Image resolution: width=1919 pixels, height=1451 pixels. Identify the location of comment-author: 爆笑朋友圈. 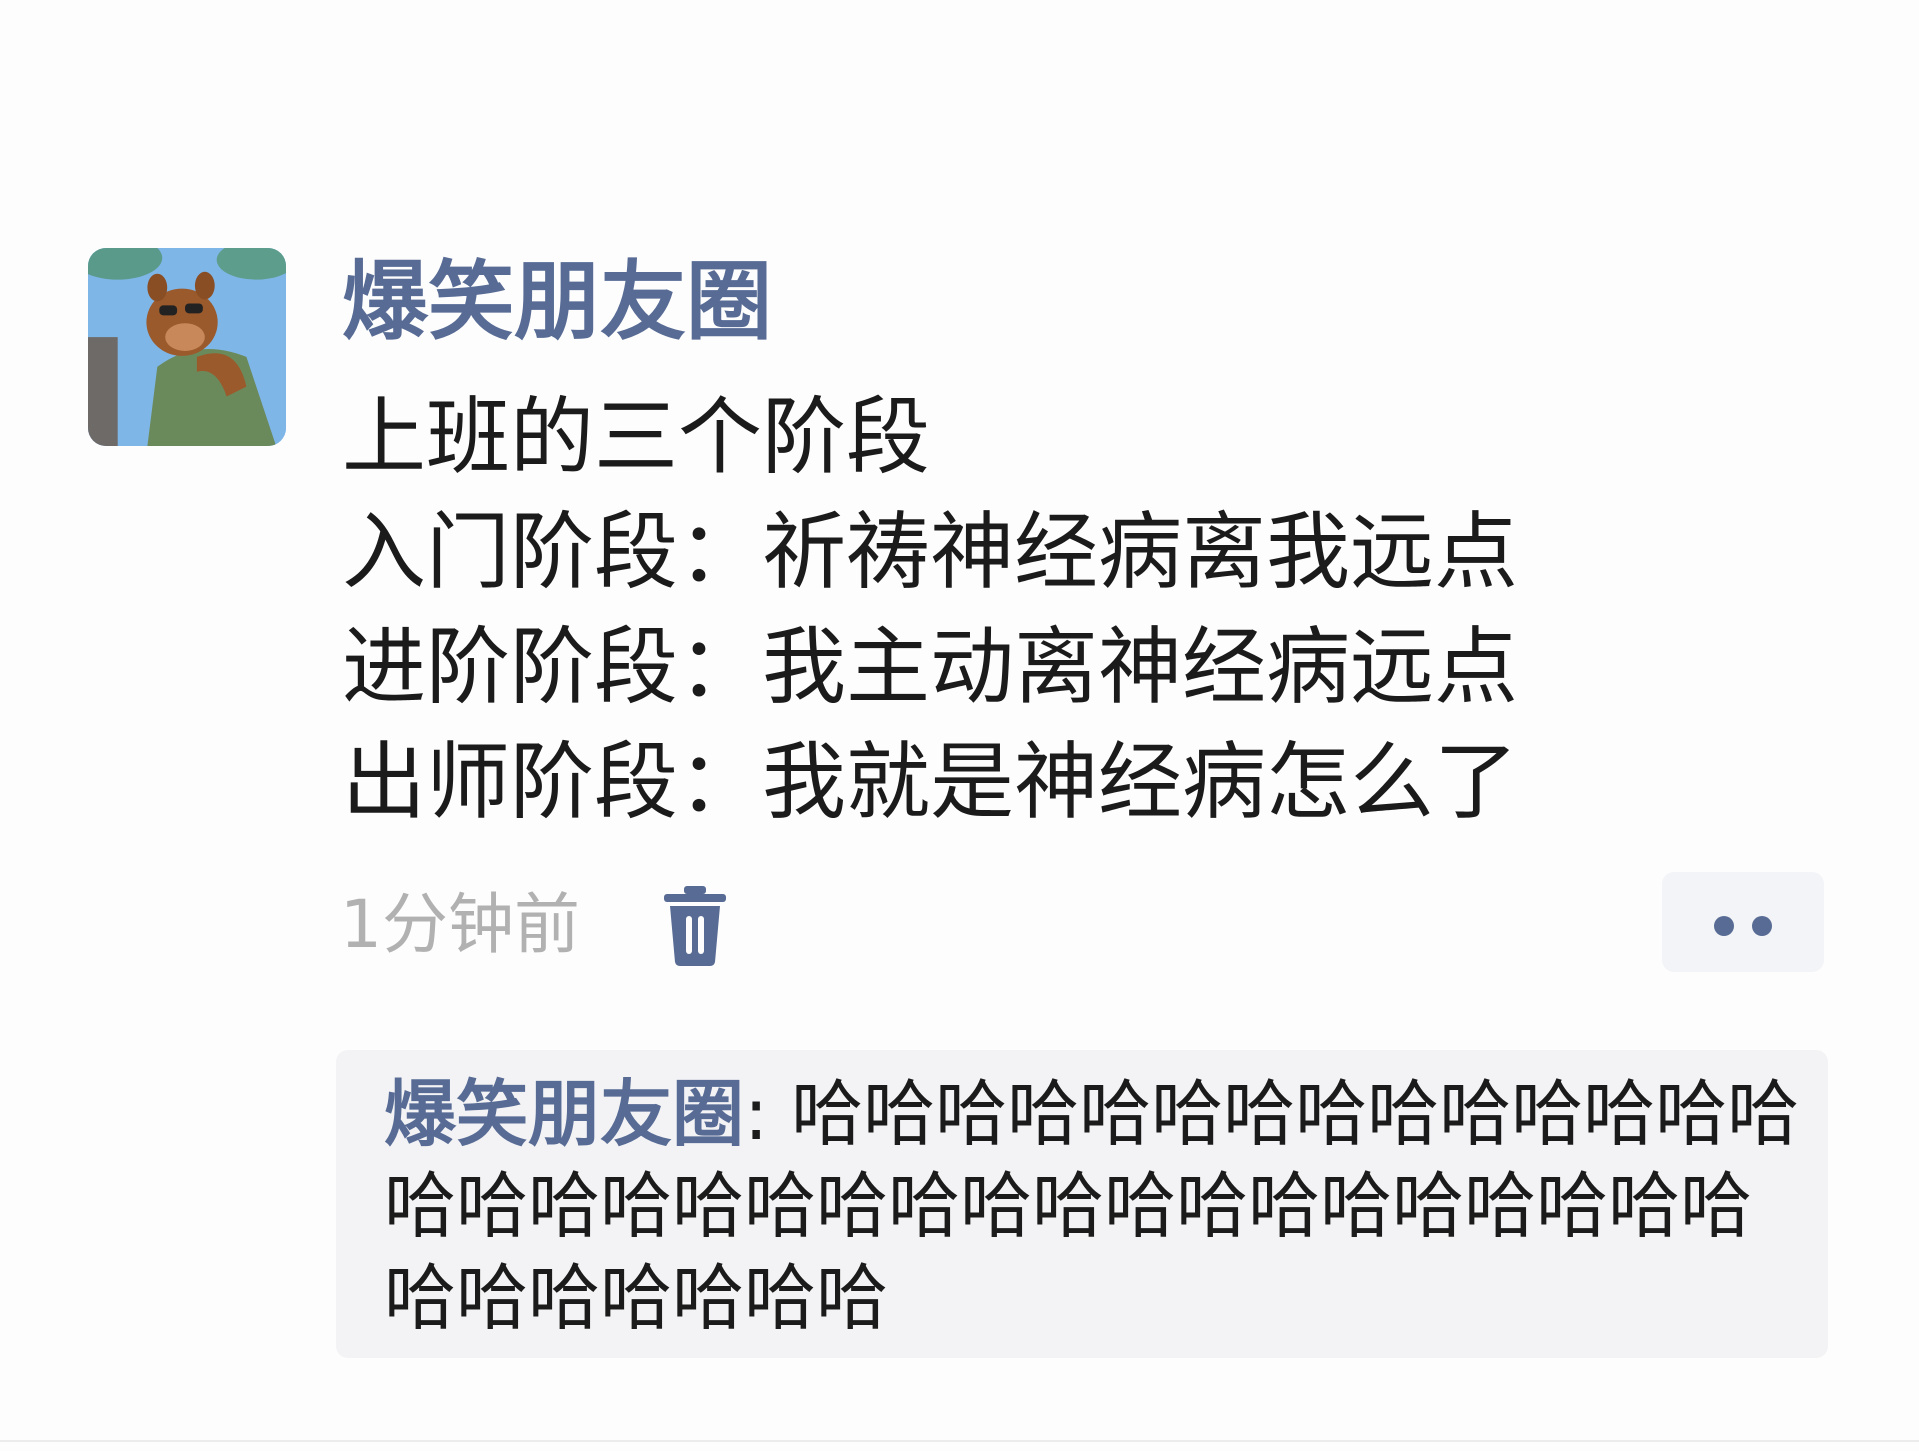
(564, 1114).